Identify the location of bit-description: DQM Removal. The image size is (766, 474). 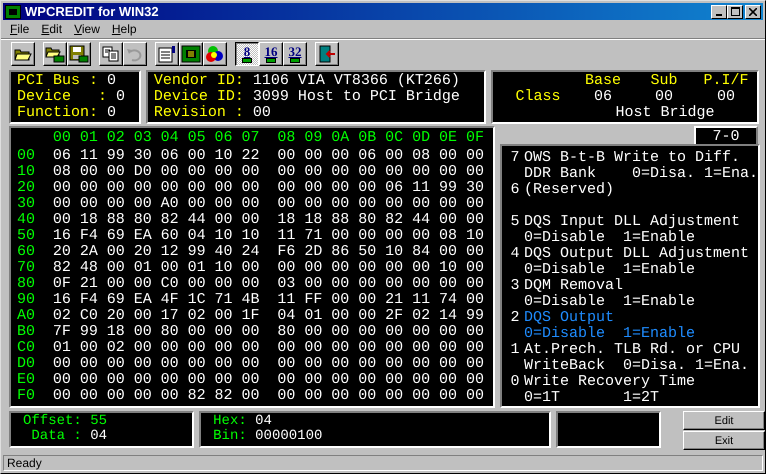
(610, 286).